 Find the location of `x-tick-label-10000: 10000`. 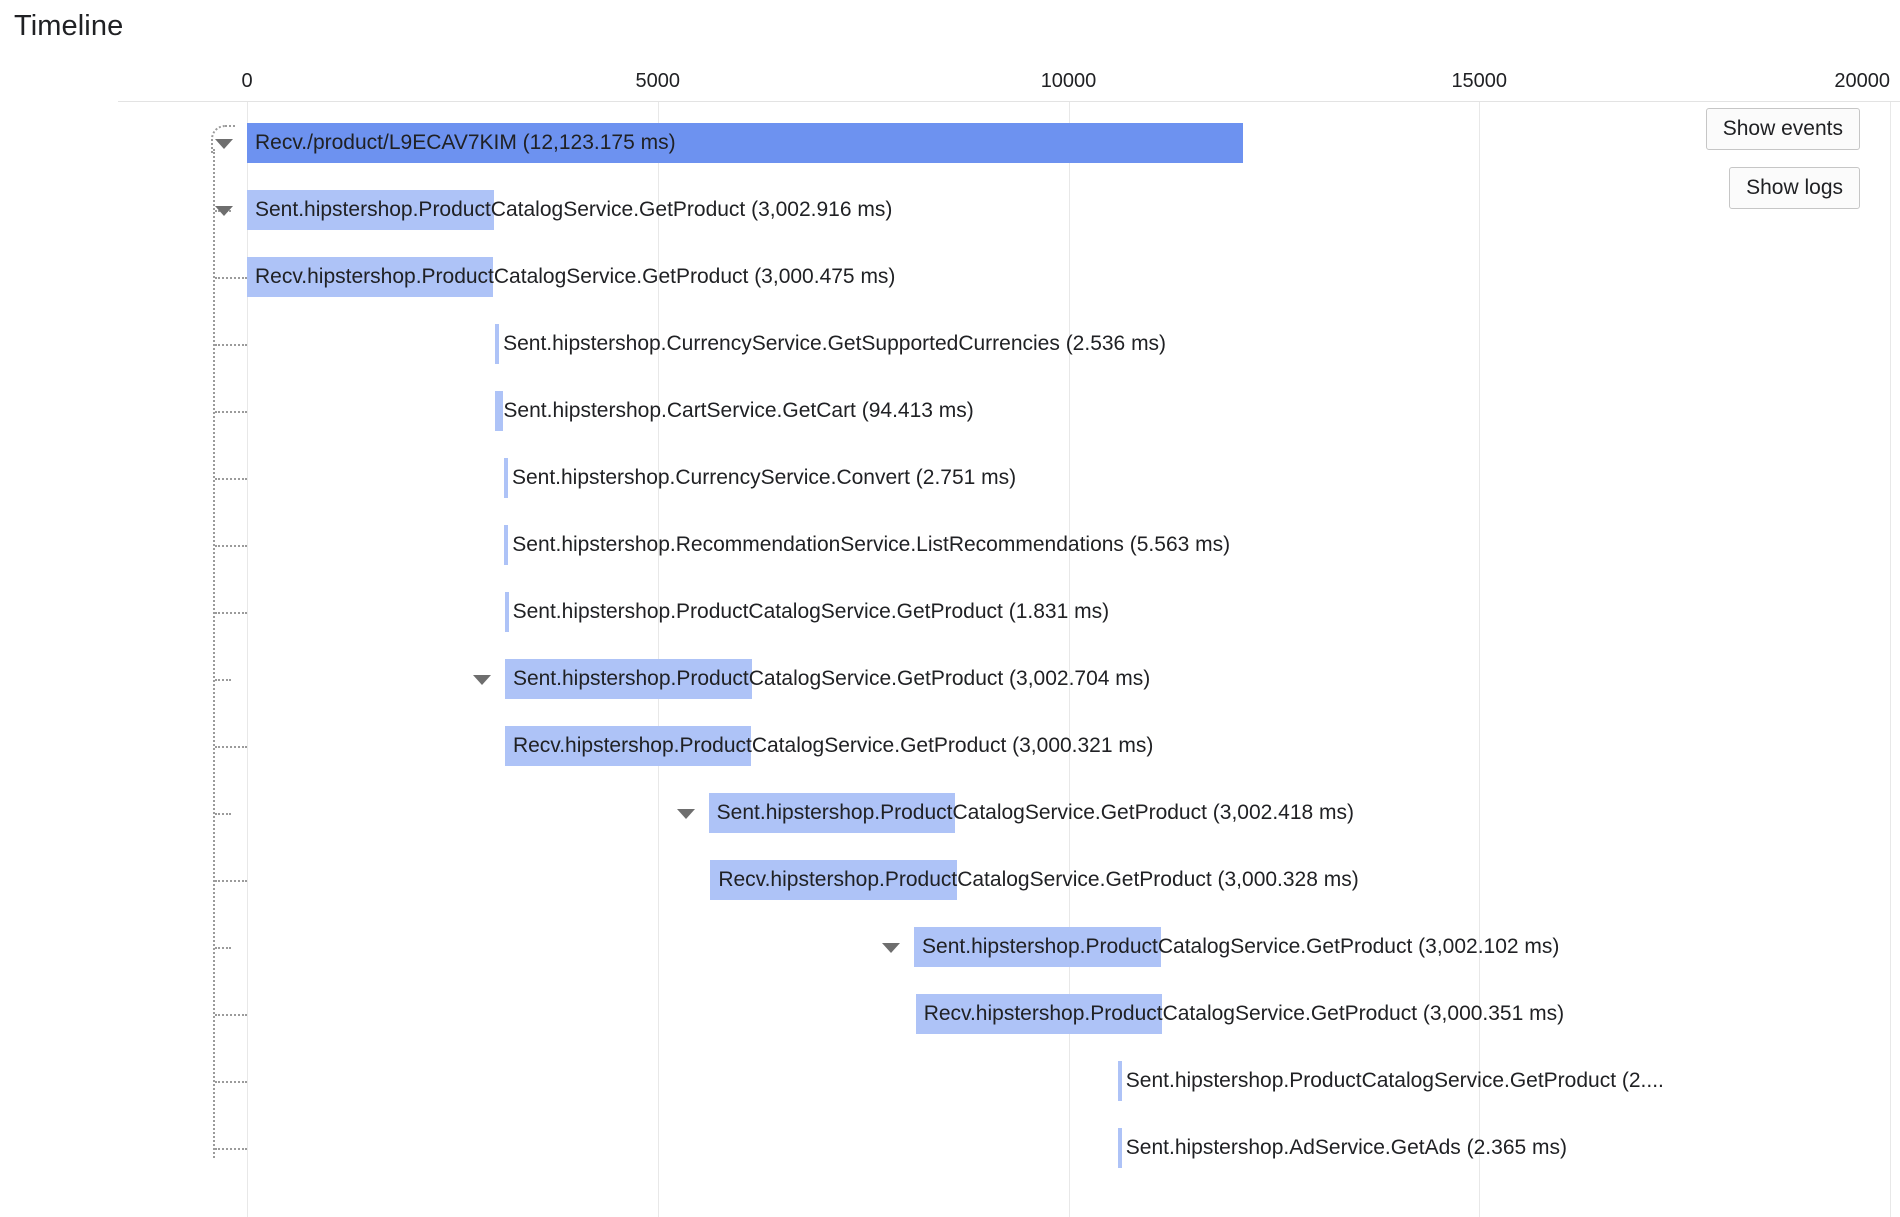

x-tick-label-10000: 10000 is located at coordinates (1068, 81).